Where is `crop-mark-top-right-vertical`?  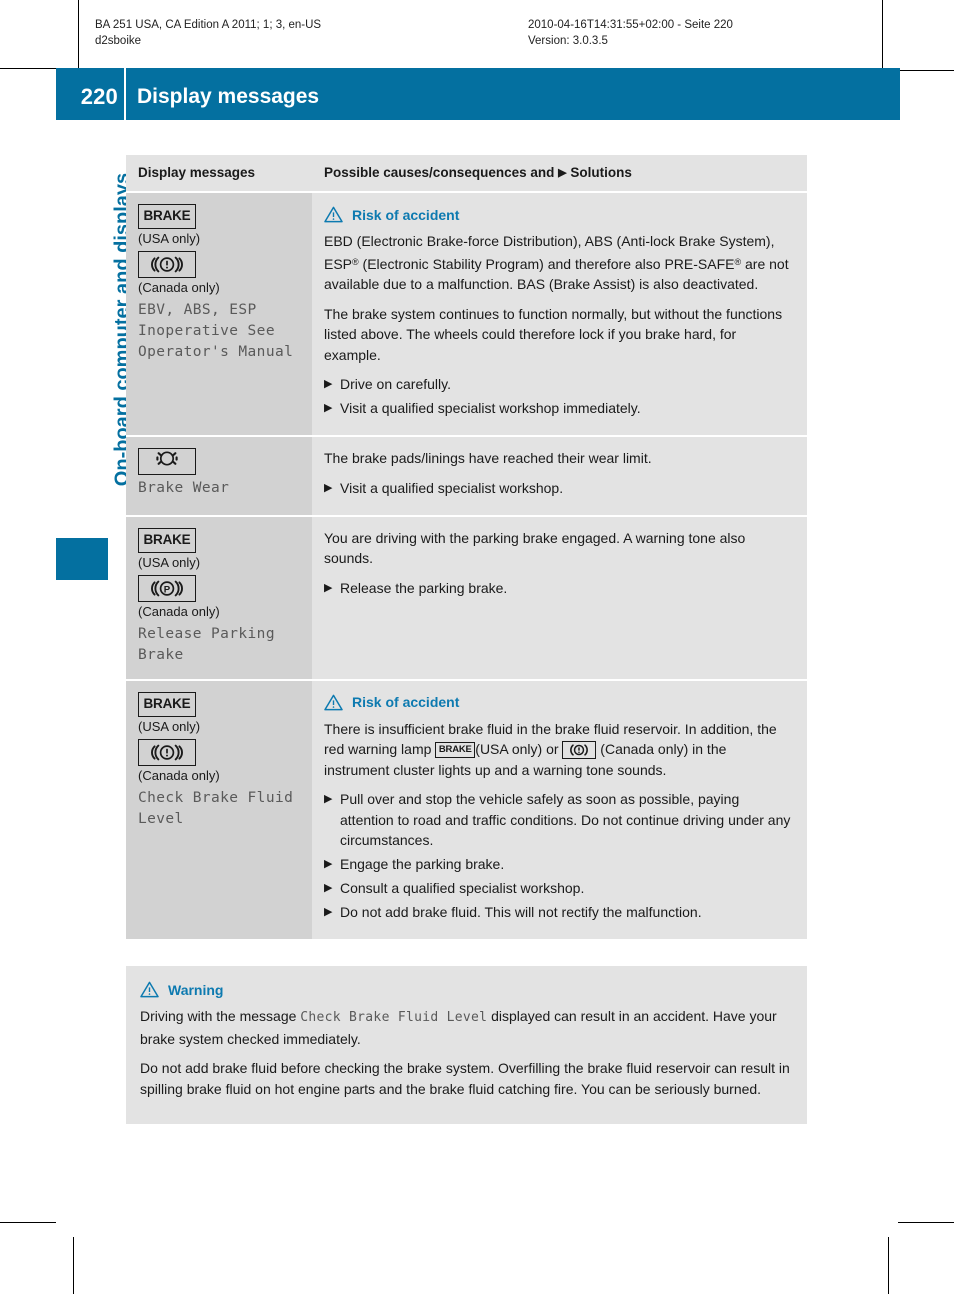 crop-mark-top-right-vertical is located at coordinates (882, 34).